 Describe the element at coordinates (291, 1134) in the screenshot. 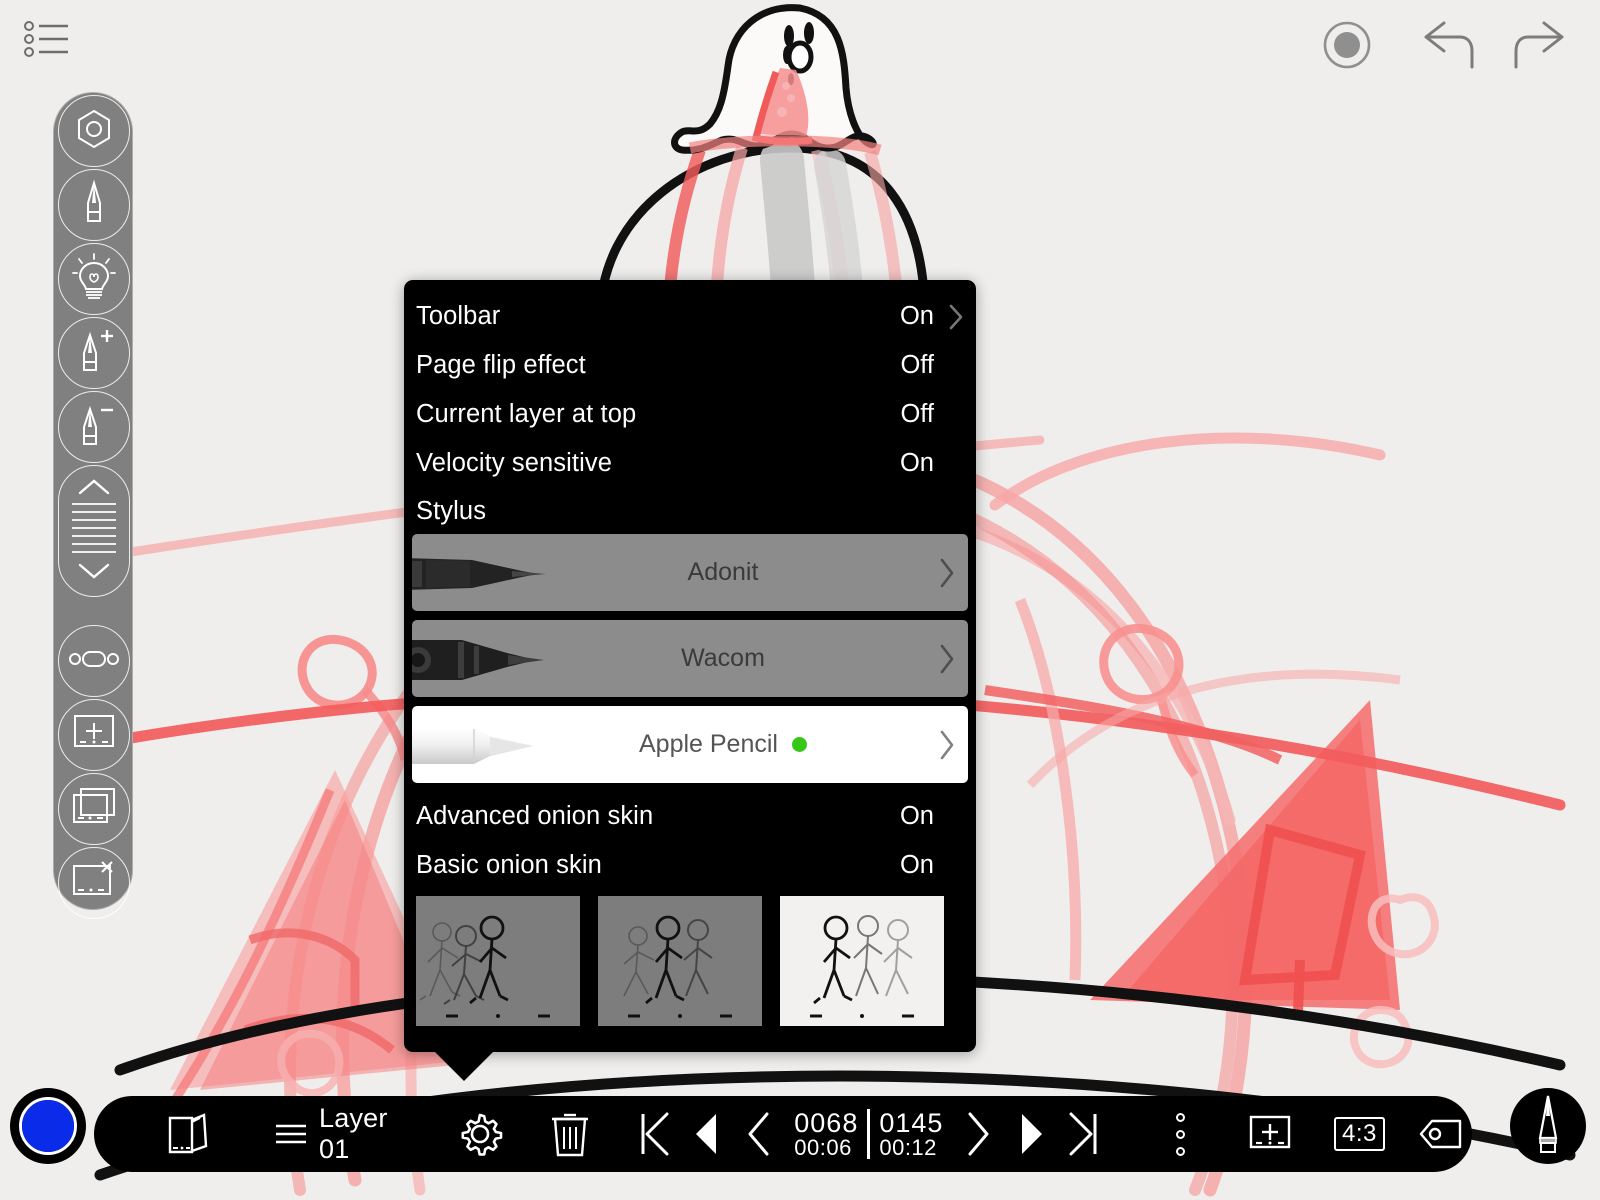

I see `layers-list-icon` at that location.